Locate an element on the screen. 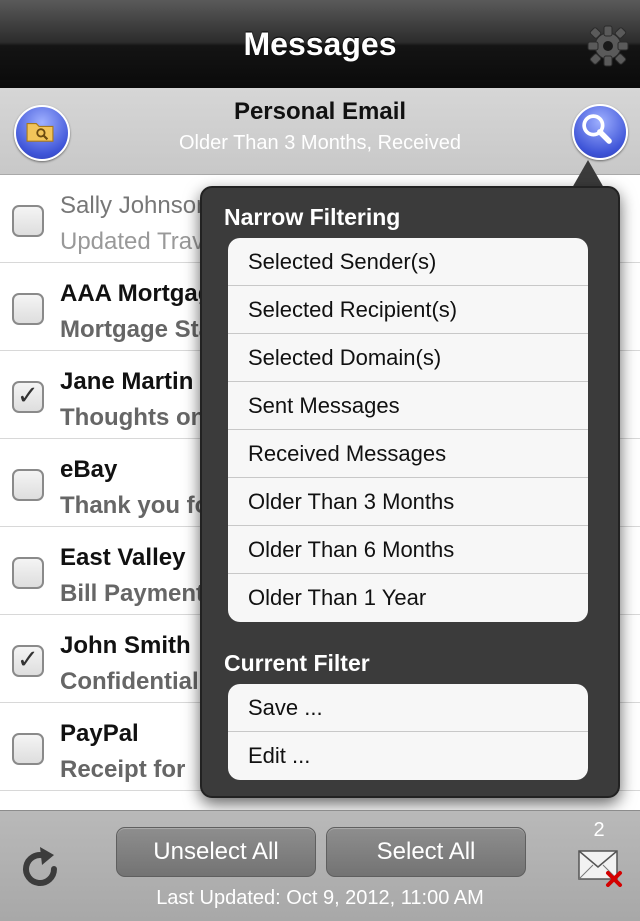  message-subject: Bill Payment is located at coordinates (132, 593).